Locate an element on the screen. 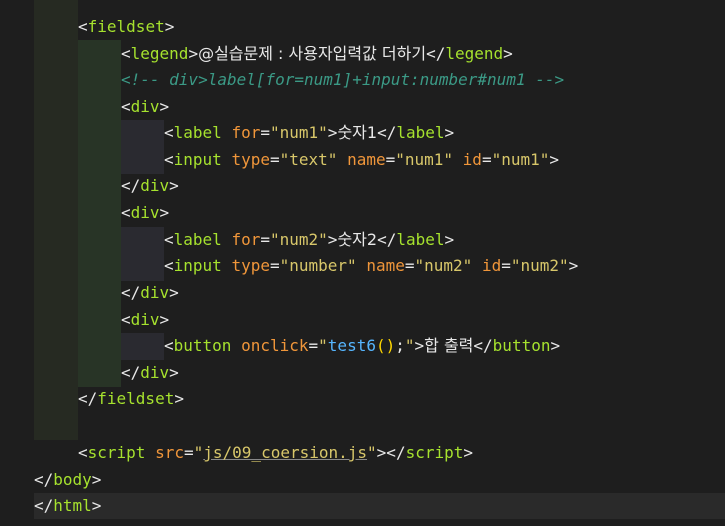  code-line: <legend>@실습문제 : 사용자입력값 더하기</legend> is located at coordinates (317, 54).